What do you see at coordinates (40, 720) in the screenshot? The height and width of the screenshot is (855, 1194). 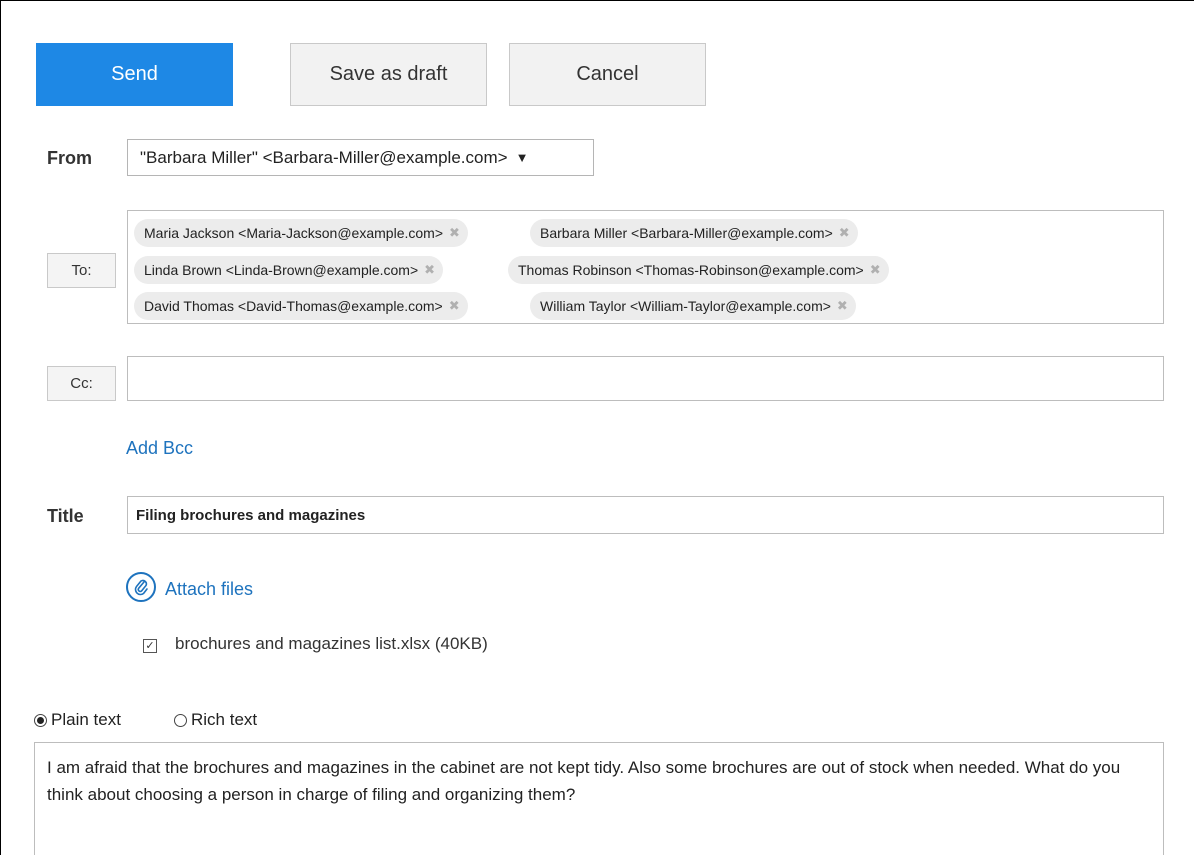 I see `plain-text-radio` at bounding box center [40, 720].